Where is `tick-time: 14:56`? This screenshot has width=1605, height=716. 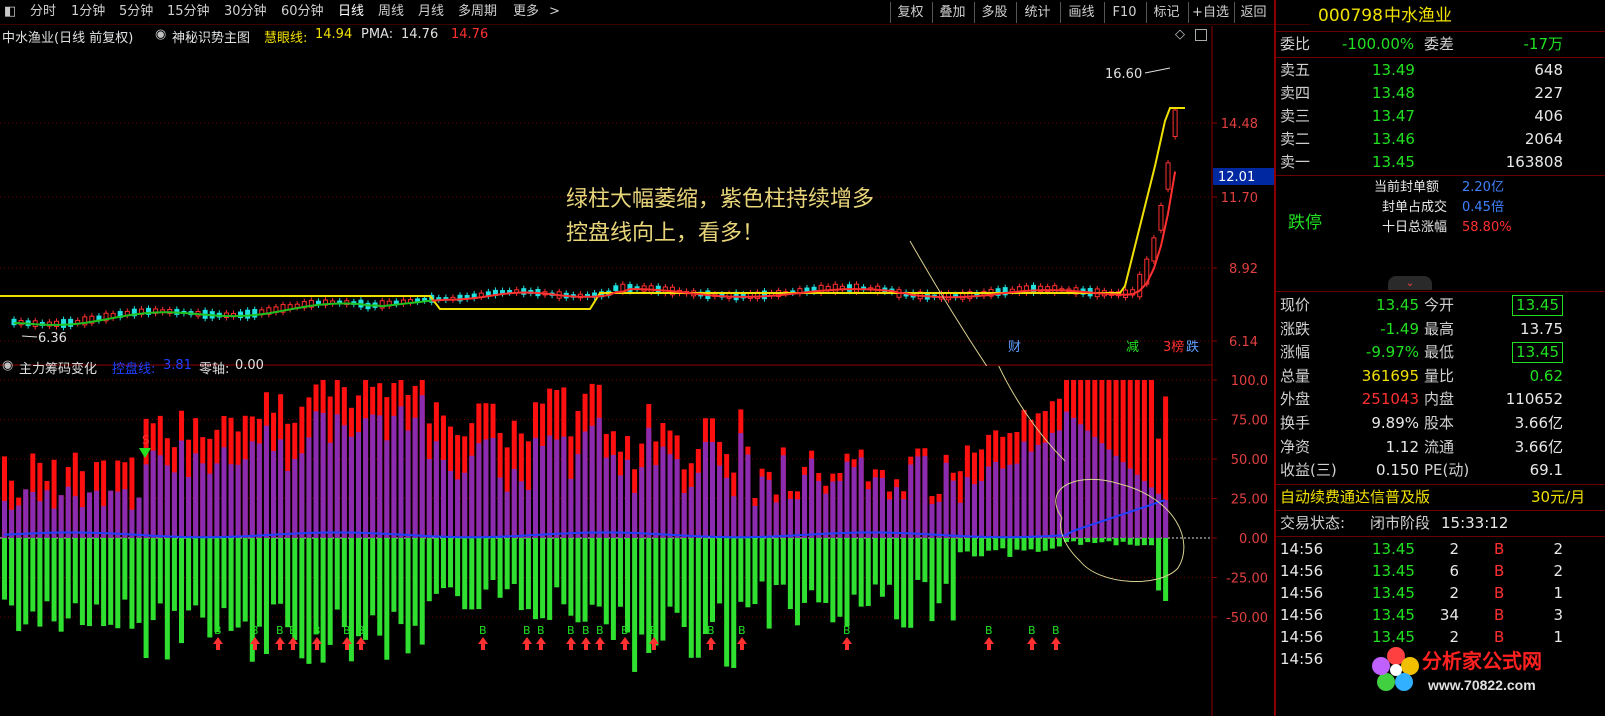
tick-time: 14:56 is located at coordinates (1302, 571).